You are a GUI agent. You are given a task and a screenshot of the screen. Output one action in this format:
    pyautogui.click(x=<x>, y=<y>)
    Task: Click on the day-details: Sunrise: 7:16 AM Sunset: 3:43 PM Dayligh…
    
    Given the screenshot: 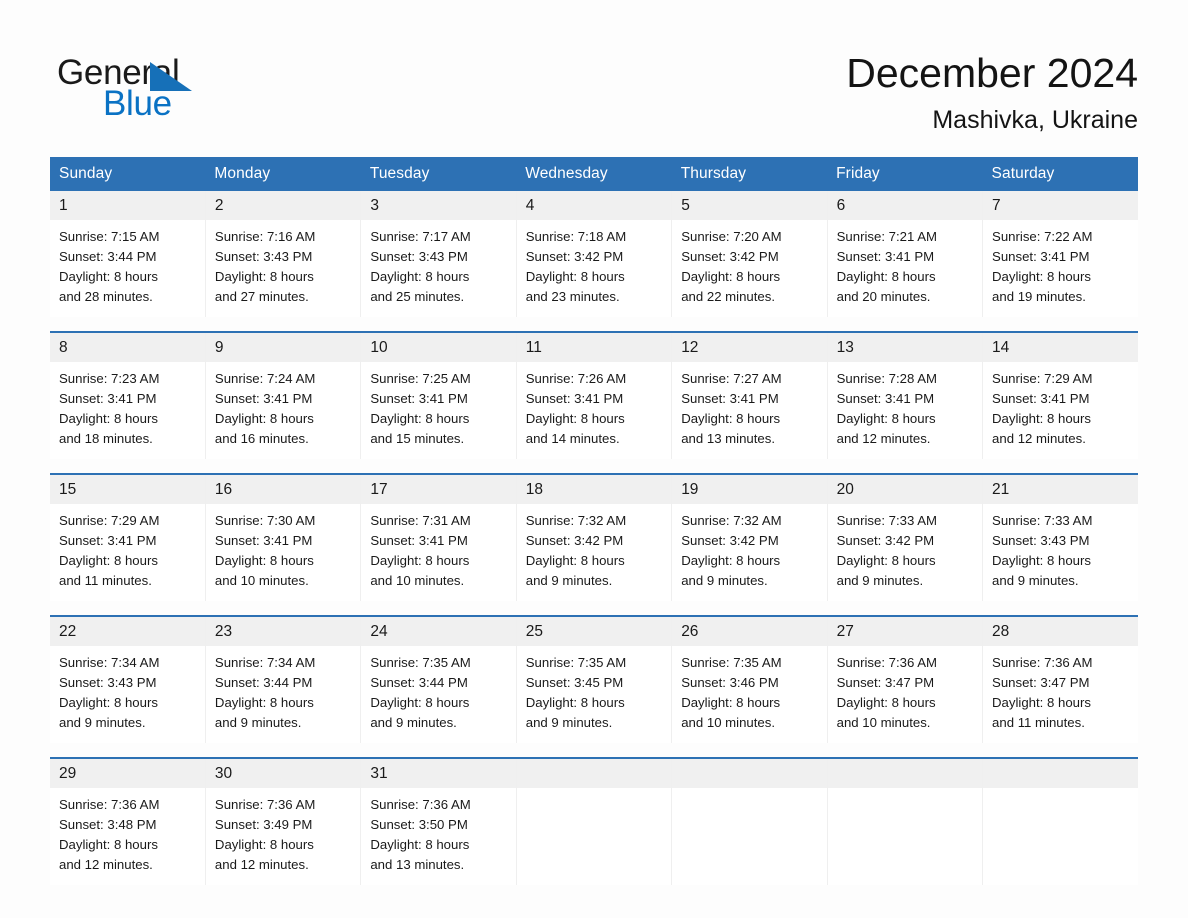 What is the action you would take?
    pyautogui.click(x=283, y=268)
    